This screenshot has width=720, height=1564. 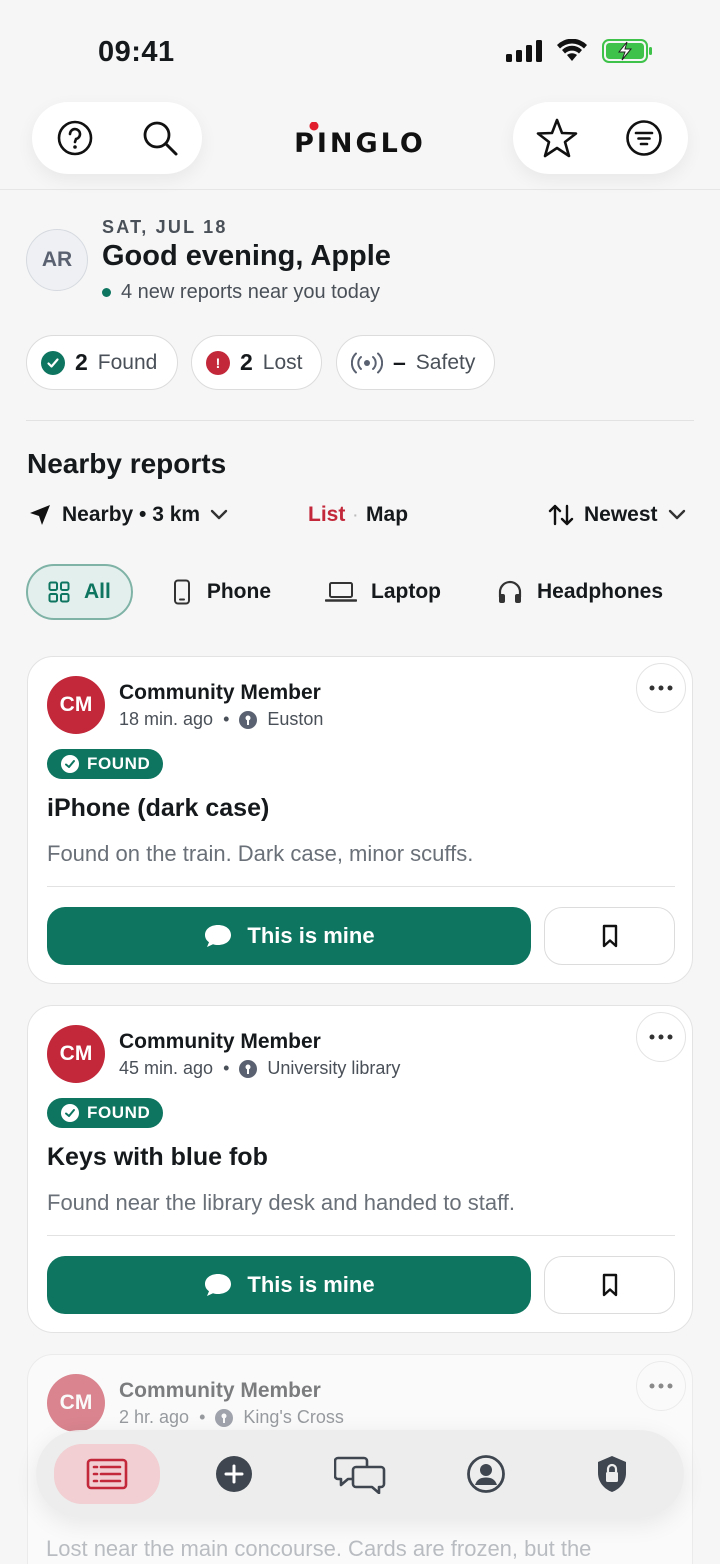 I want to click on filter-phone-label: Phone, so click(x=239, y=591).